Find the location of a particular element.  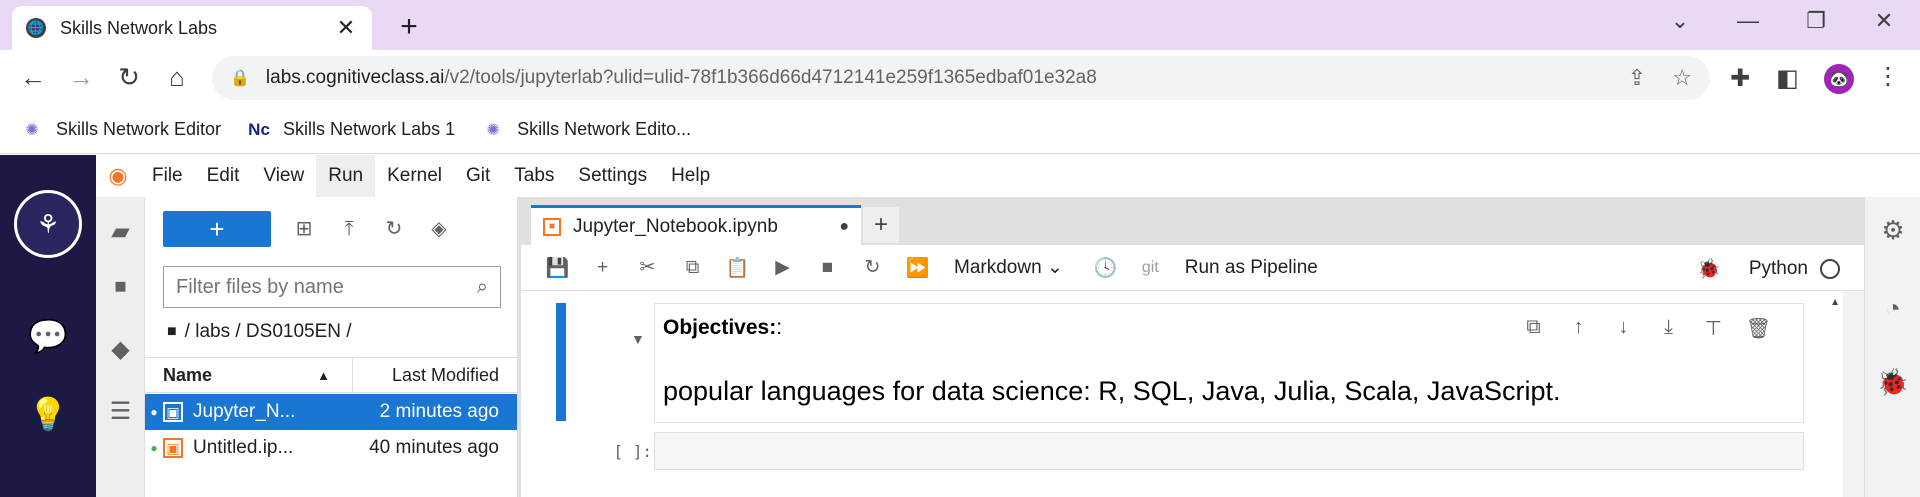

duplicate-cell-icon: ⧉ is located at coordinates (1533, 328).